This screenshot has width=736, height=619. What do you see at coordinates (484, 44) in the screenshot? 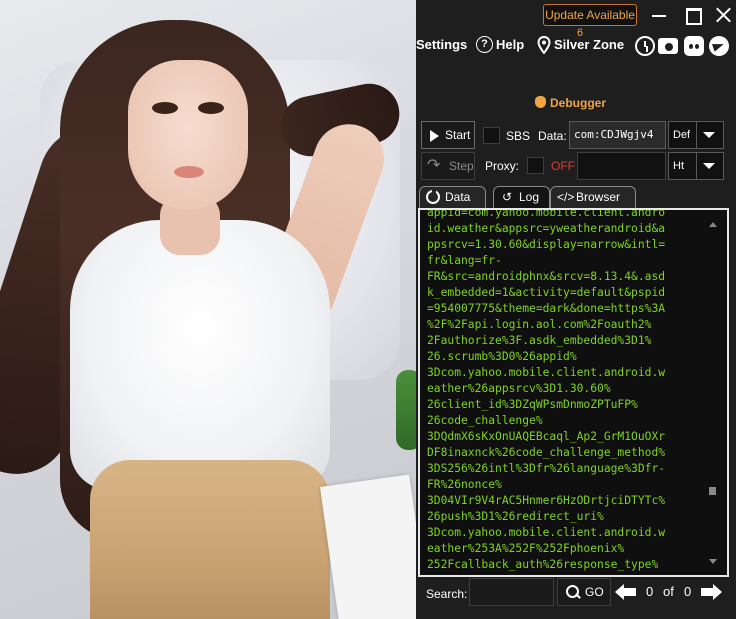
I see `help-icon: ?` at bounding box center [484, 44].